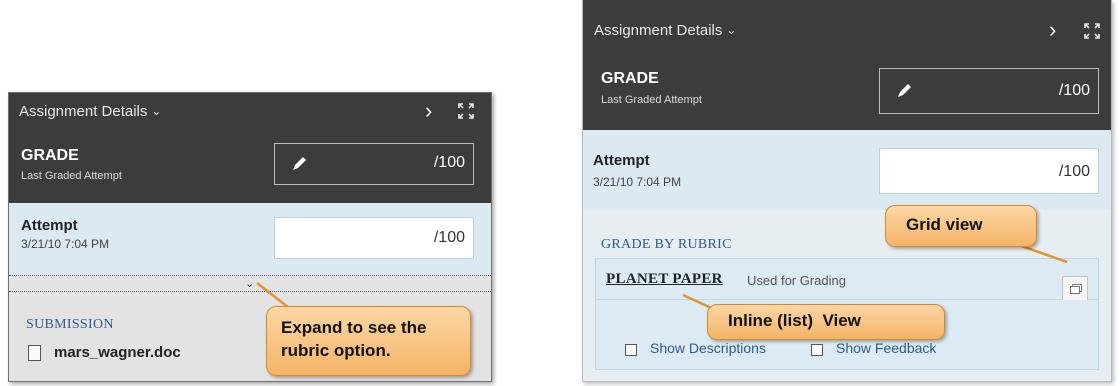 The image size is (1120, 386). I want to click on document-icon, so click(34, 353).